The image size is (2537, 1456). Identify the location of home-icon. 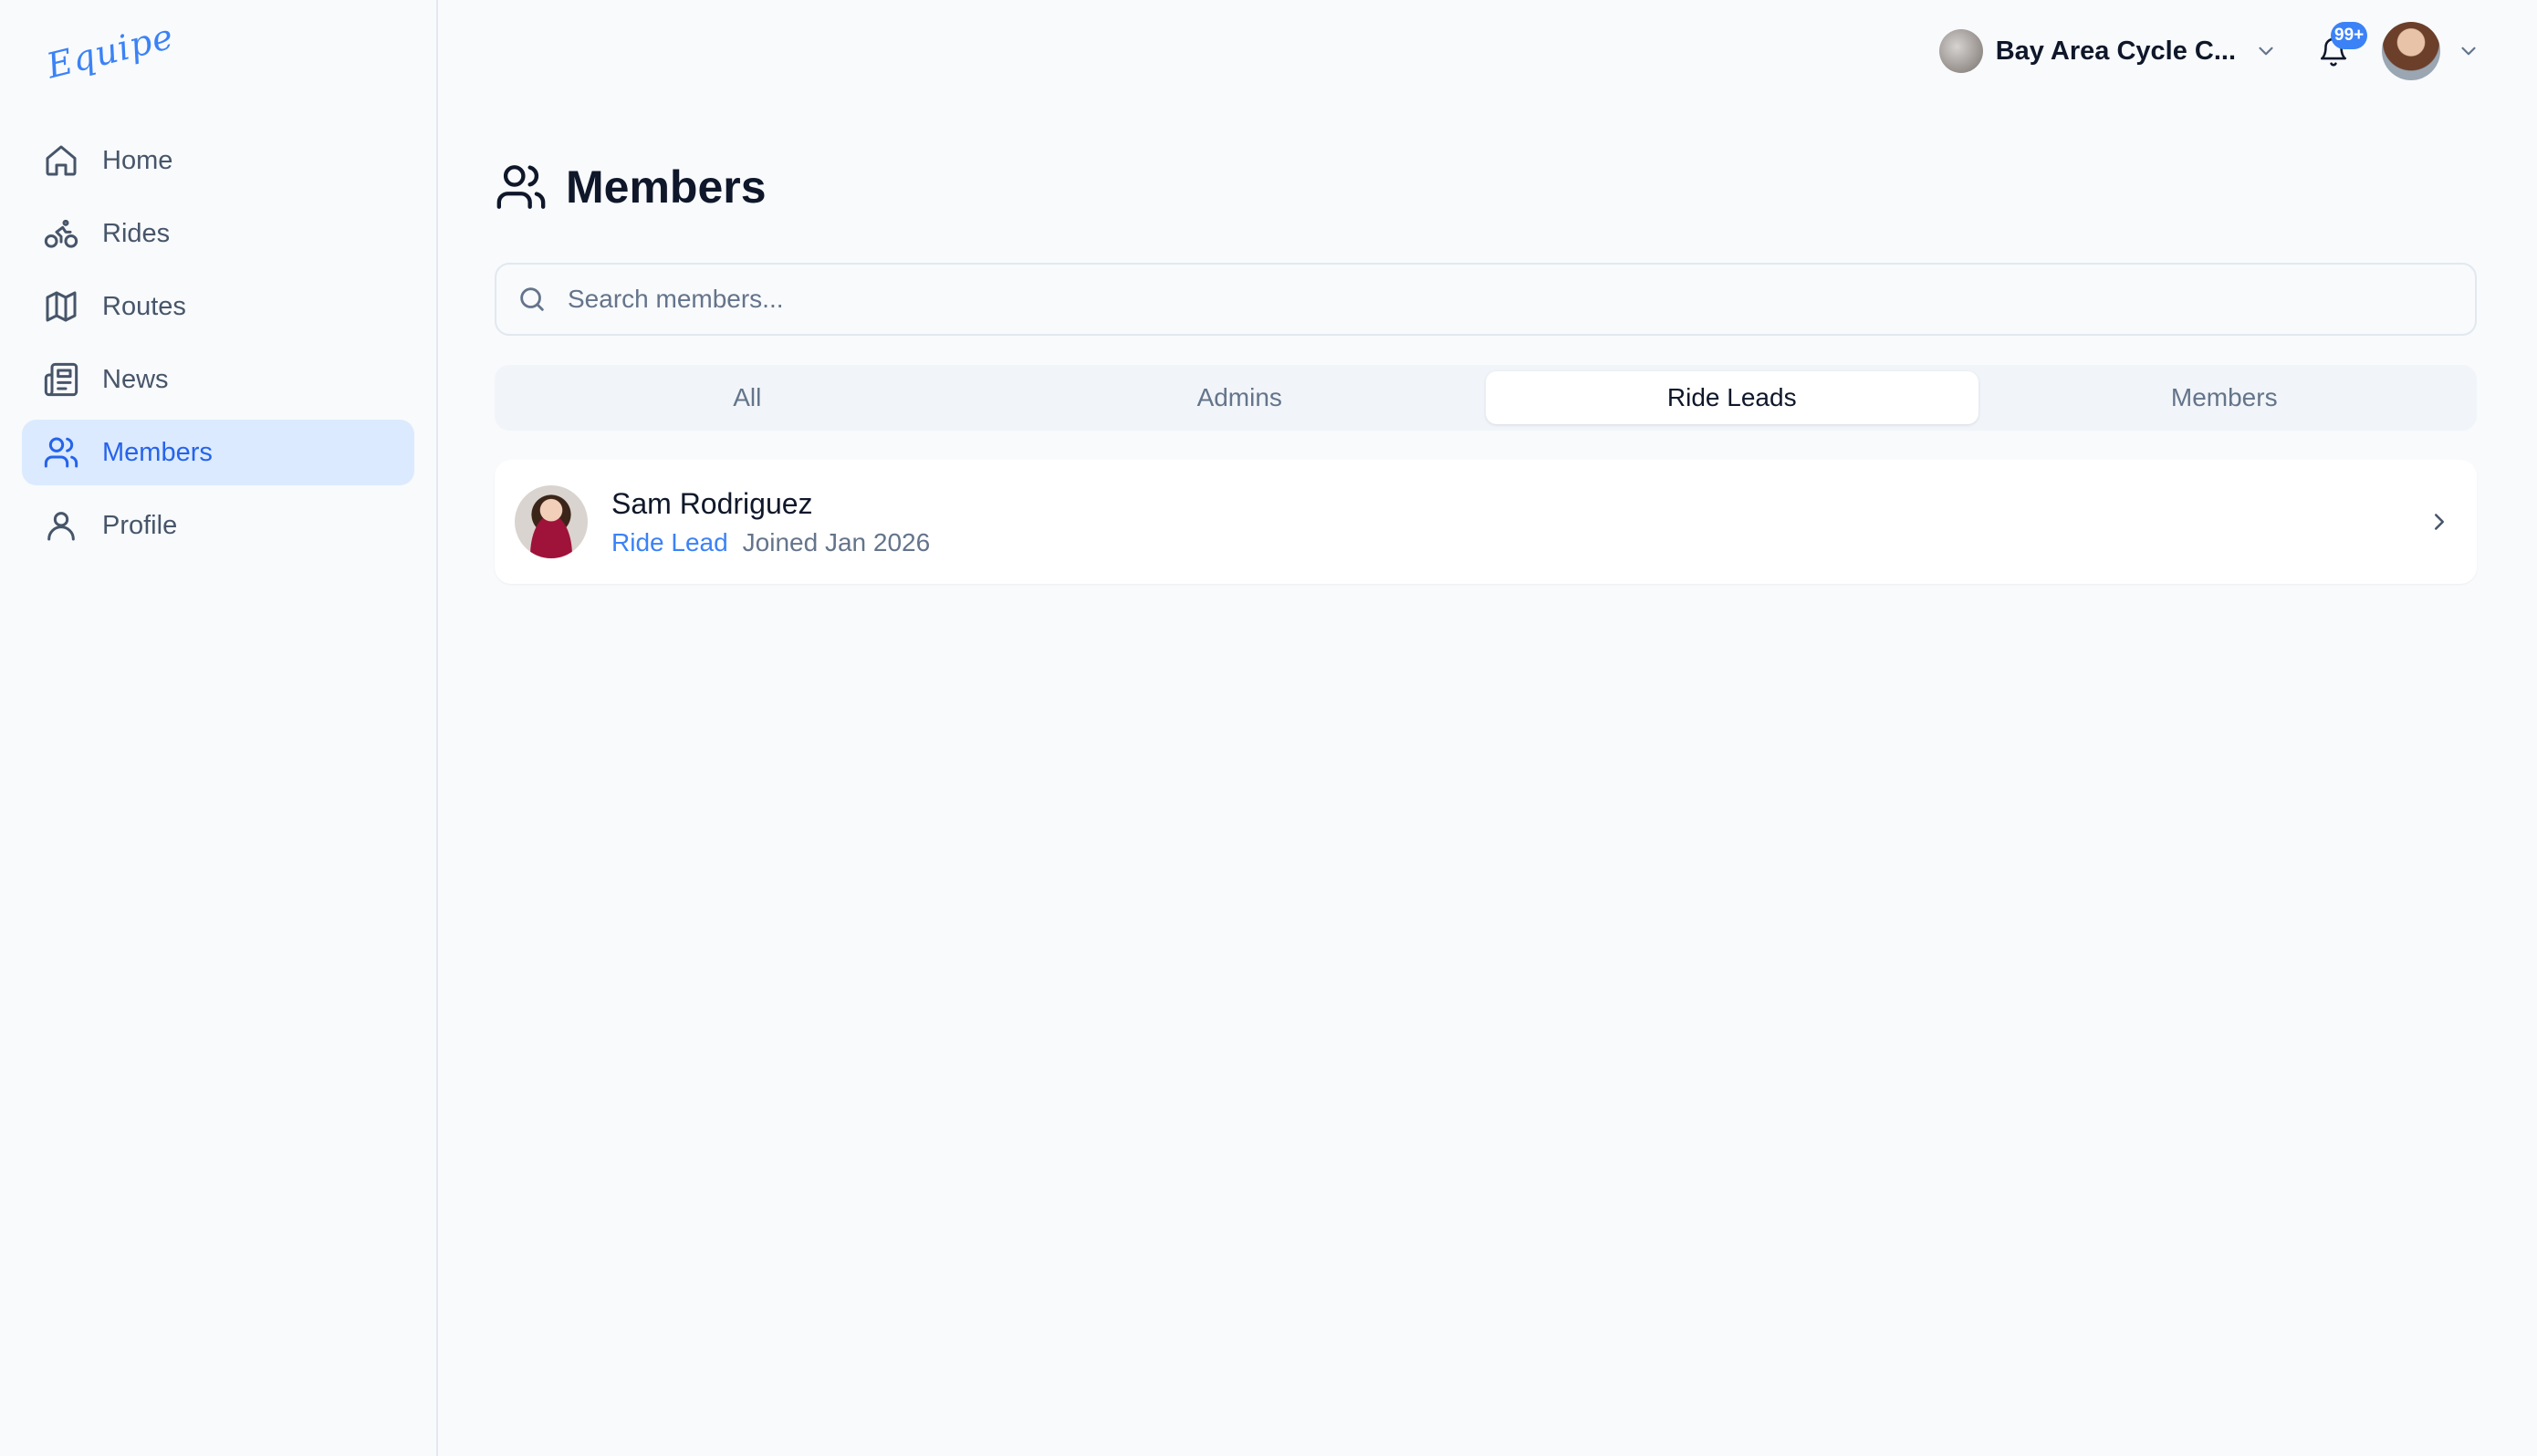
(61, 160).